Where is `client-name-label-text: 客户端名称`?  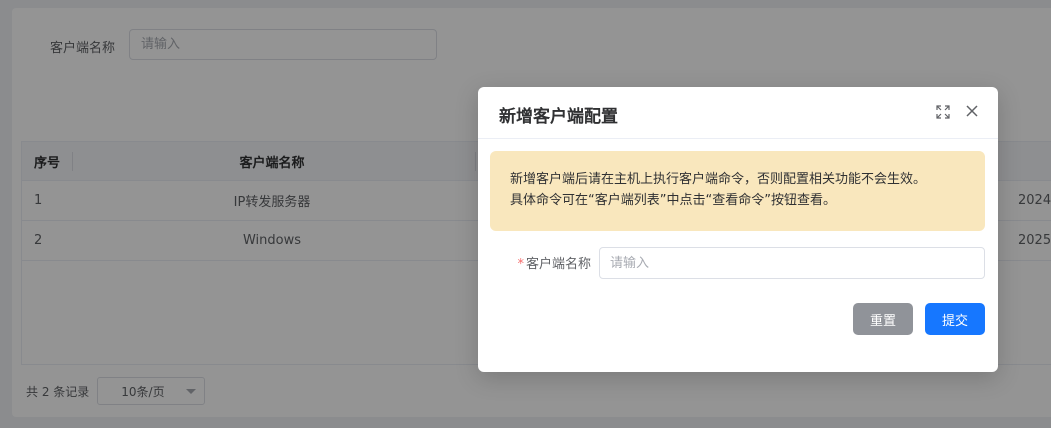 client-name-label-text: 客户端名称 is located at coordinates (558, 264).